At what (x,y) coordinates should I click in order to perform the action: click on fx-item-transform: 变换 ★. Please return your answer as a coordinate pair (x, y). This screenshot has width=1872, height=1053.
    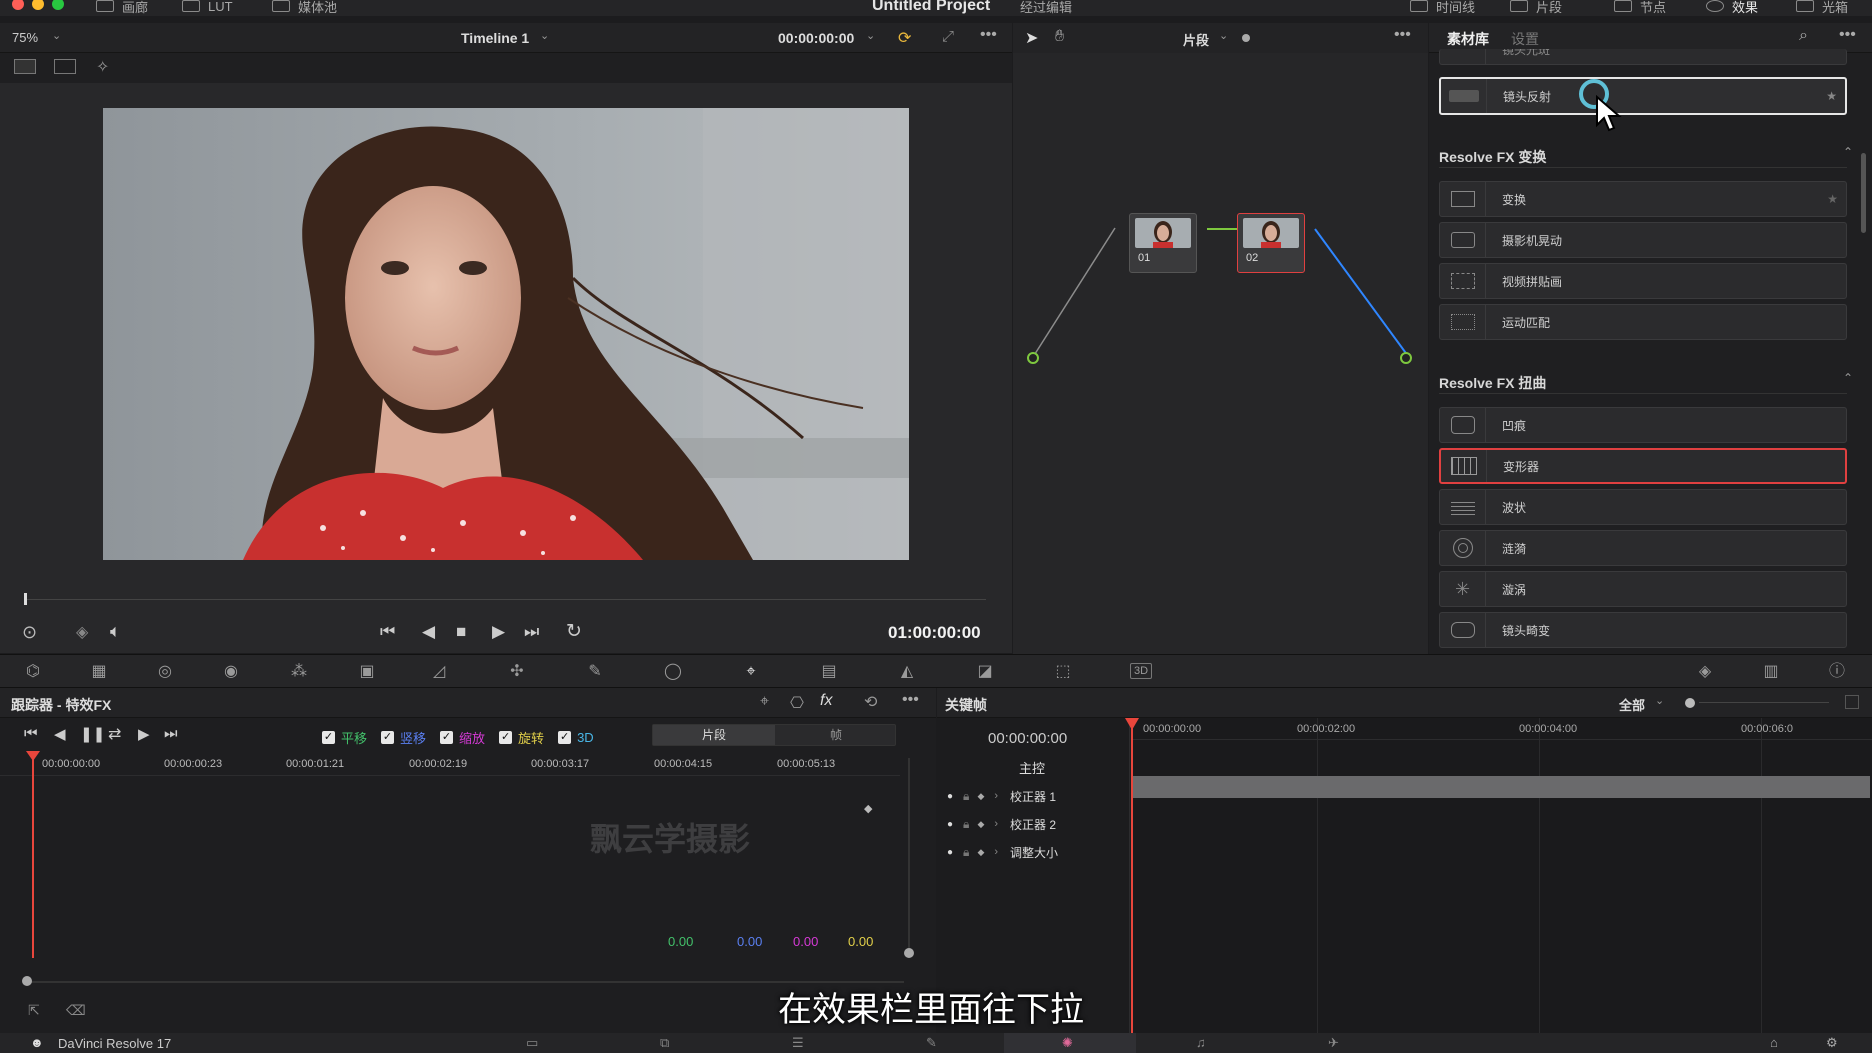
    Looking at the image, I should click on (1643, 199).